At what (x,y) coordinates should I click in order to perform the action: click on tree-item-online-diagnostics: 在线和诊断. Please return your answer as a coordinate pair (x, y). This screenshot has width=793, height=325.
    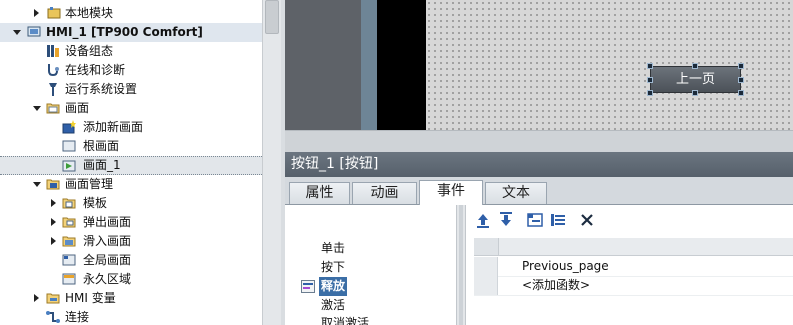
    Looking at the image, I should click on (131, 70).